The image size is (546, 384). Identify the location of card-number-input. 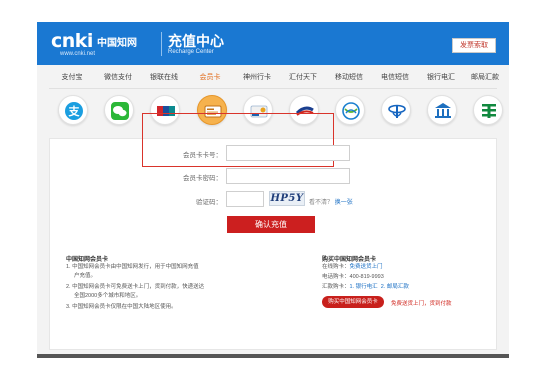
(288, 153).